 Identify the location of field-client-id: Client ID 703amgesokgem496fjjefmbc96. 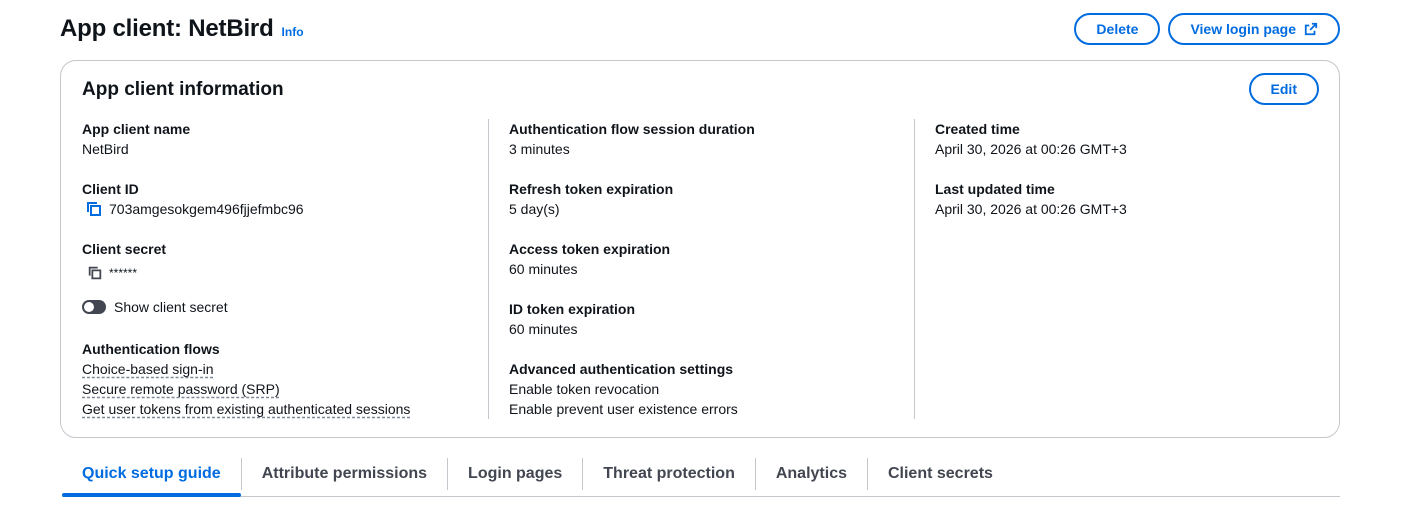
(193, 199).